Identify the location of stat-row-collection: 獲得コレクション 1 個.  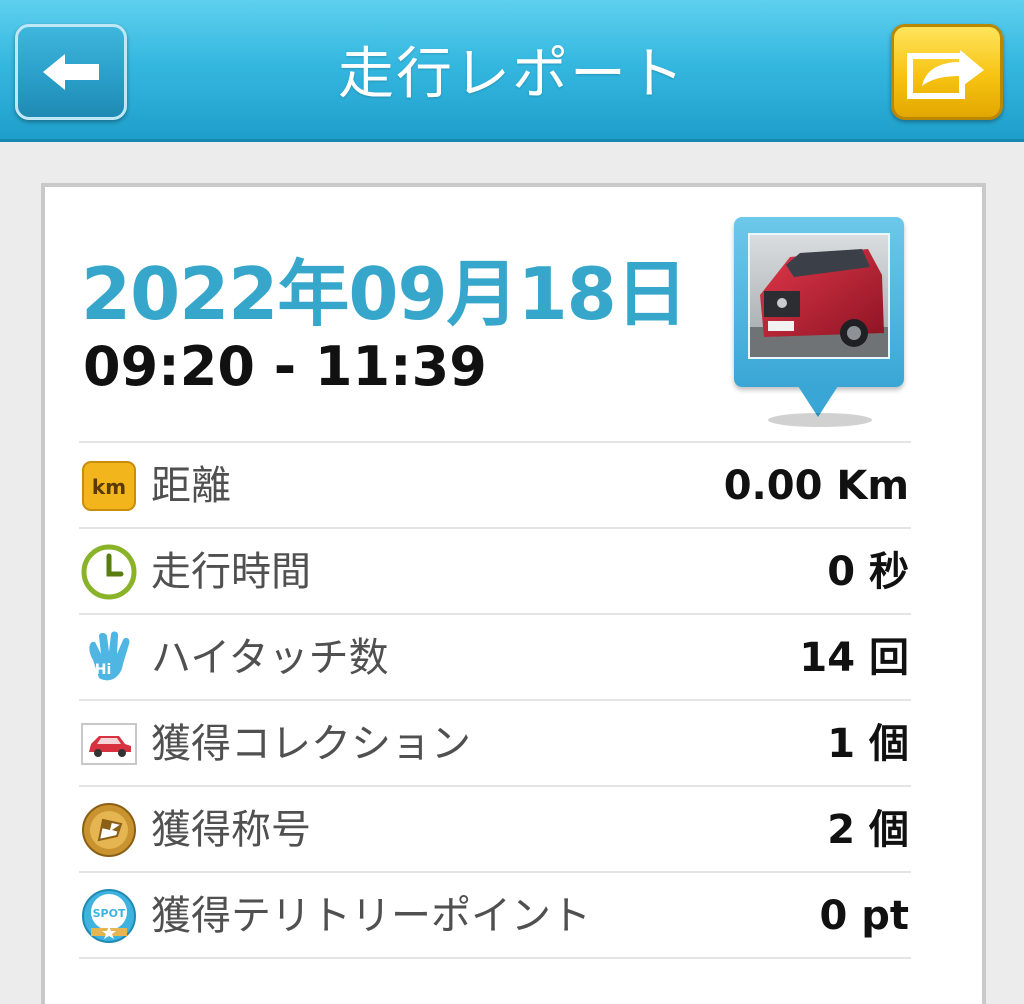
(495, 744).